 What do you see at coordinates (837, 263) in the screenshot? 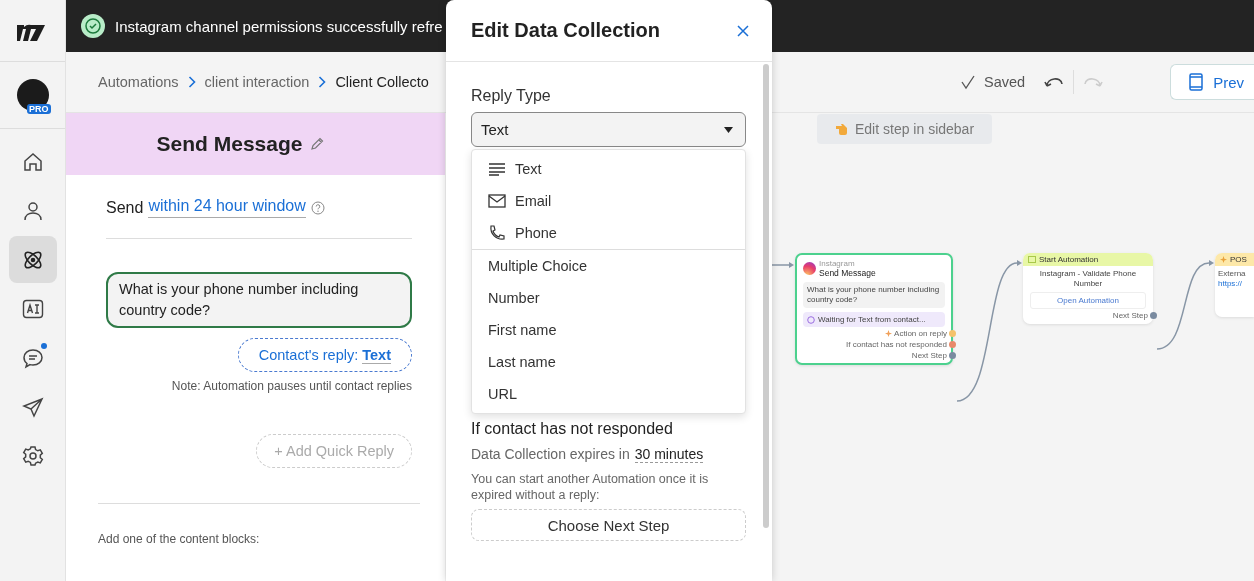
I see `channel-label: Instagram` at bounding box center [837, 263].